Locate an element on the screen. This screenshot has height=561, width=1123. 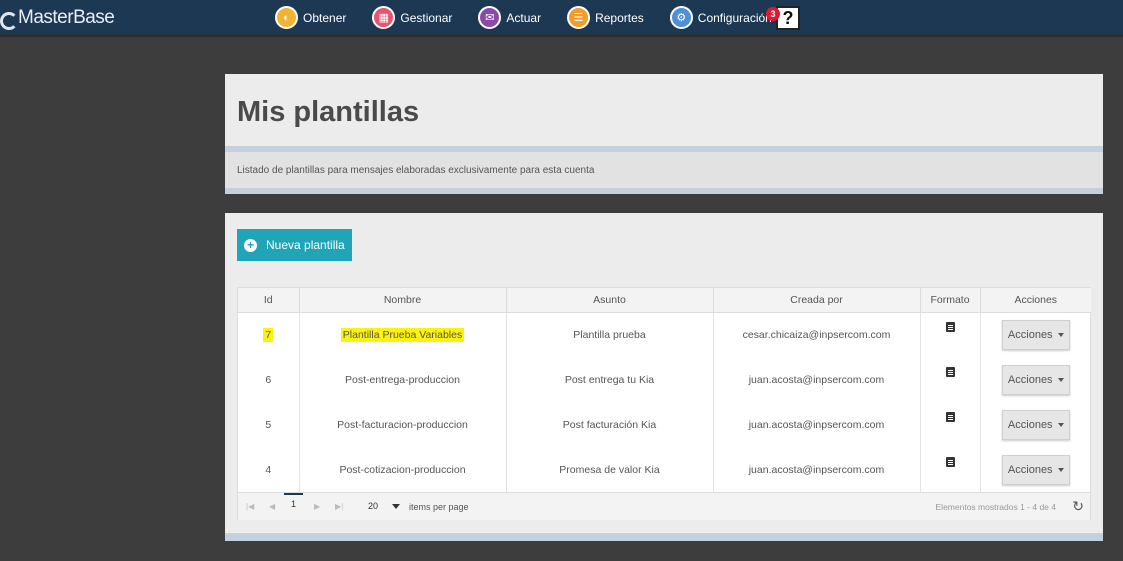
row-id: 6 is located at coordinates (269, 379).